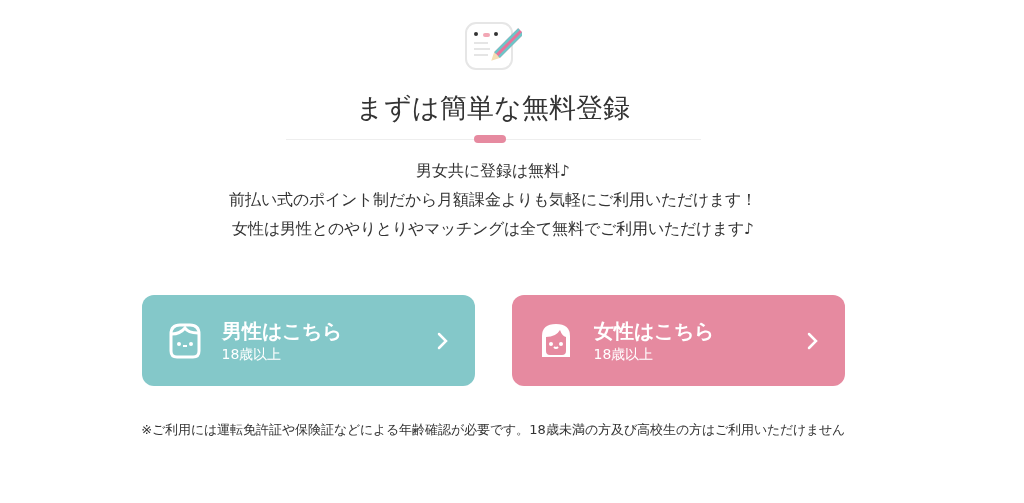 This screenshot has height=503, width=1024. Describe the element at coordinates (493, 430) in the screenshot. I see `age-verification-note: ※ご利用には運転免許証や保険証などによる年齢確認が必要です。18歳未満の方及び高校生の方はご利用いただけません` at that location.